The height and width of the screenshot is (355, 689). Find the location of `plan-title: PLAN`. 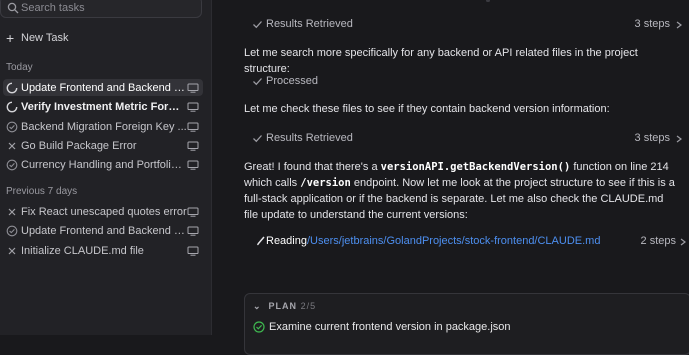

plan-title: PLAN is located at coordinates (283, 306).